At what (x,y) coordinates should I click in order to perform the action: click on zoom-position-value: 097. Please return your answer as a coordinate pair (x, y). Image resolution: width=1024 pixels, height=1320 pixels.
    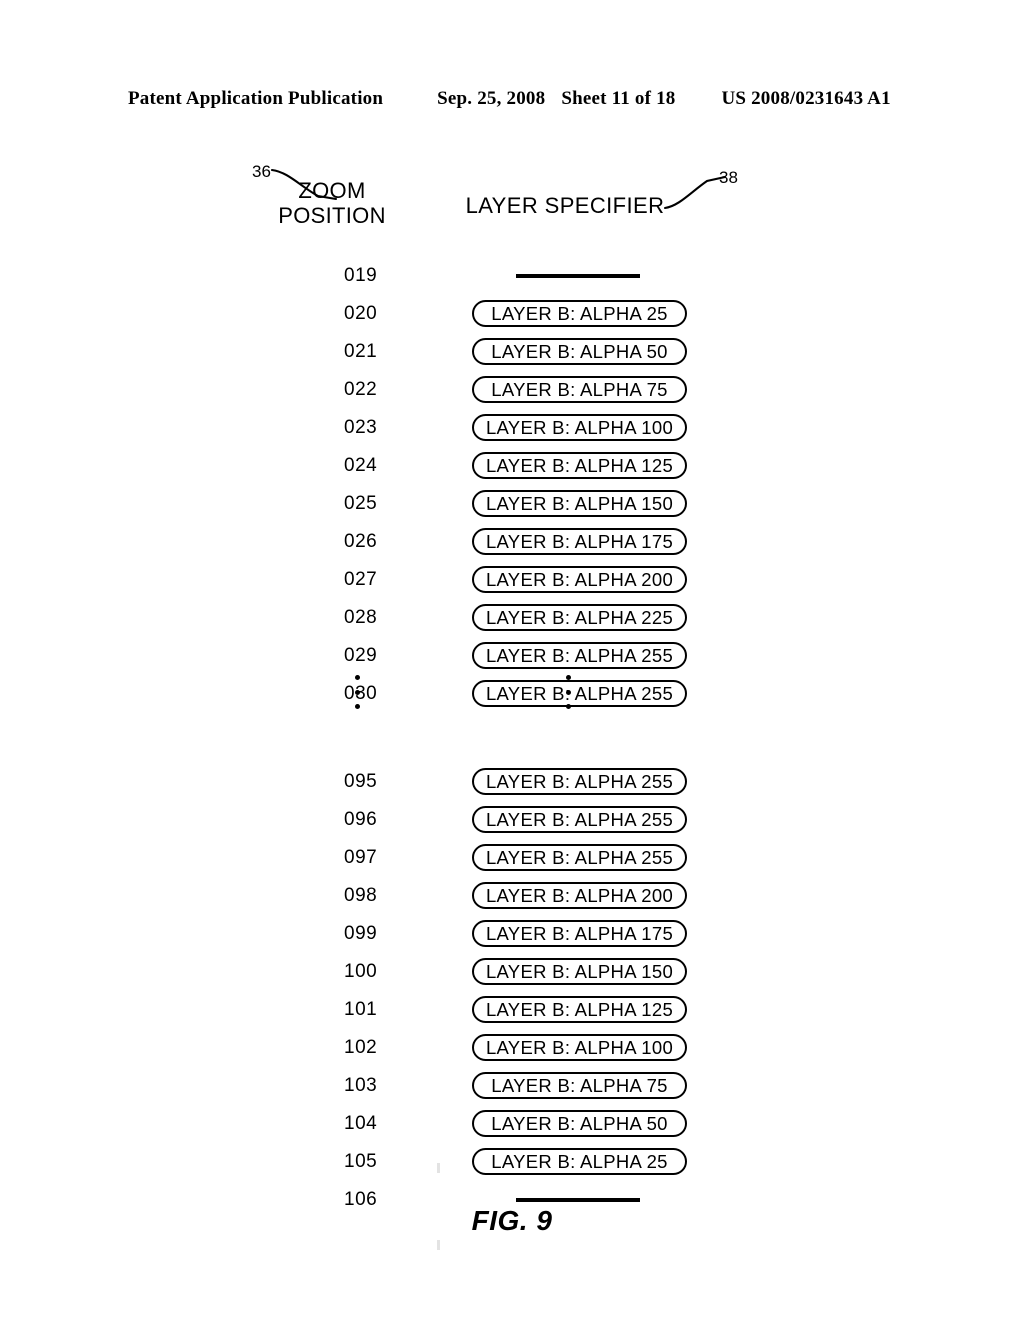
    Looking at the image, I should click on (361, 857).